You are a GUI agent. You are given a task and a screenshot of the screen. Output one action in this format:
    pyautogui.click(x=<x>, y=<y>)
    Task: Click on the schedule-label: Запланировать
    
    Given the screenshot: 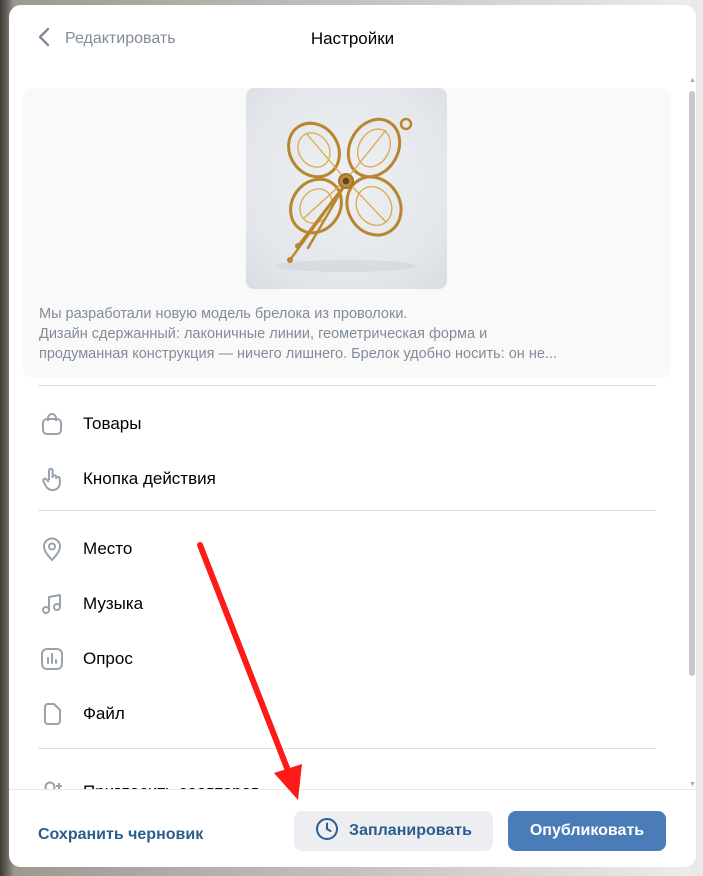 What is the action you would take?
    pyautogui.click(x=410, y=830)
    